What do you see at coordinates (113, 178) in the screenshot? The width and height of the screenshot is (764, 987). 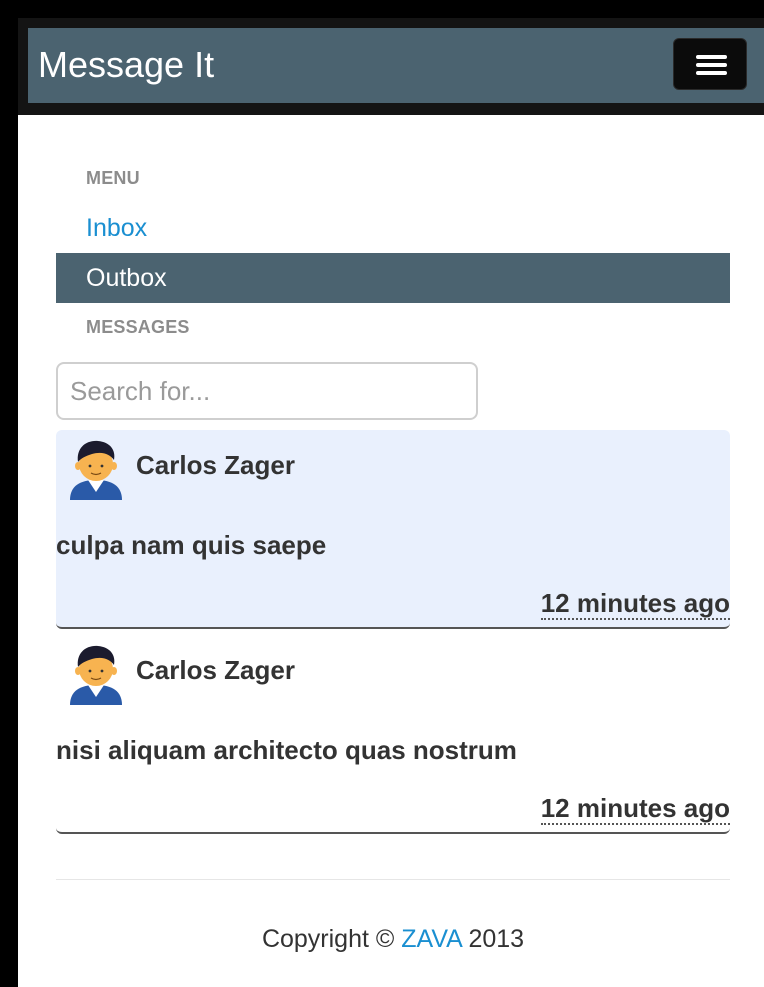 I see `menu-header: MENU` at bounding box center [113, 178].